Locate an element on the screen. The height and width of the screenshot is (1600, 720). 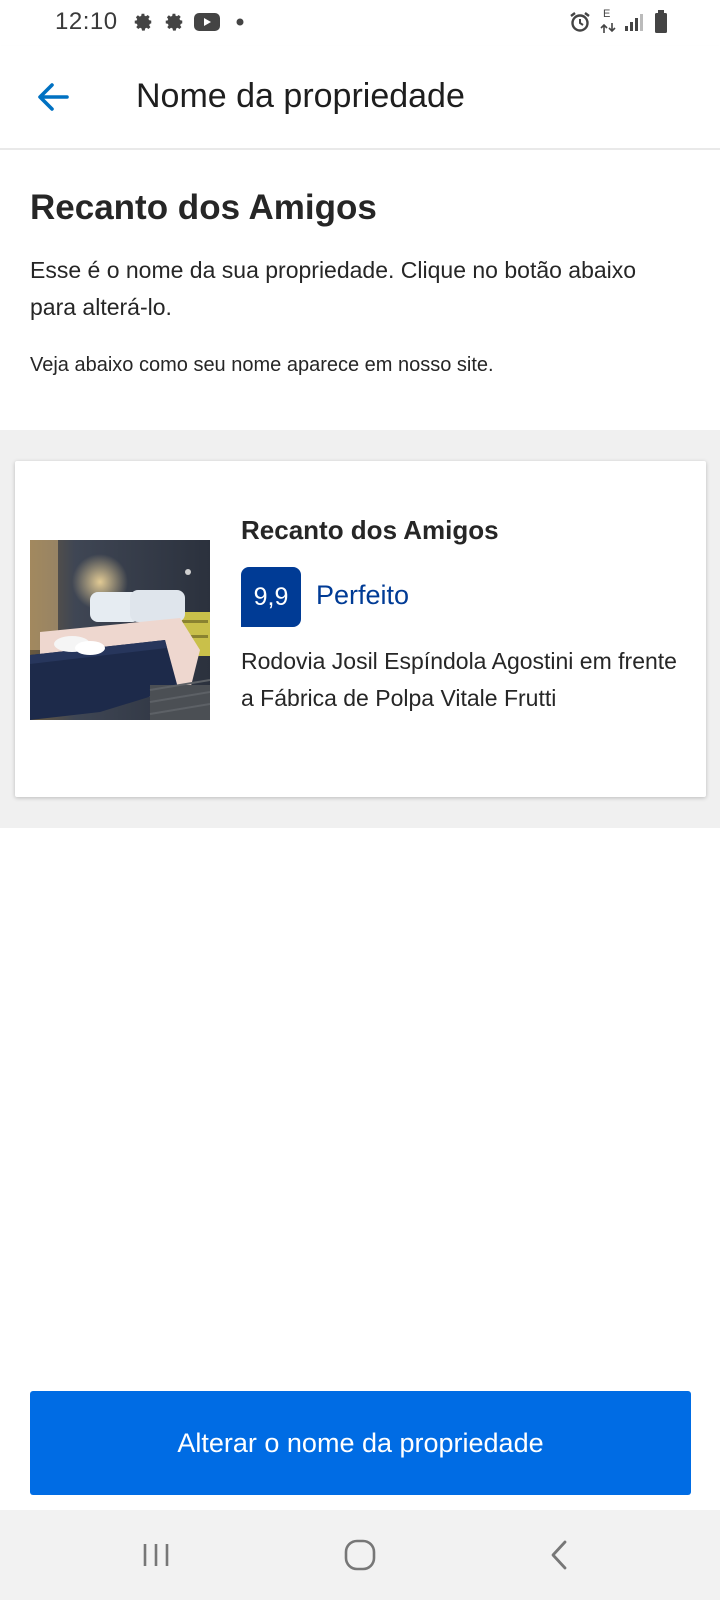
status-time: 12:10 is located at coordinates (86, 21).